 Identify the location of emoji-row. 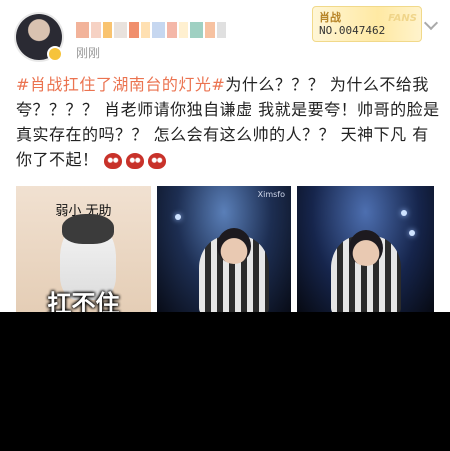
(135, 160).